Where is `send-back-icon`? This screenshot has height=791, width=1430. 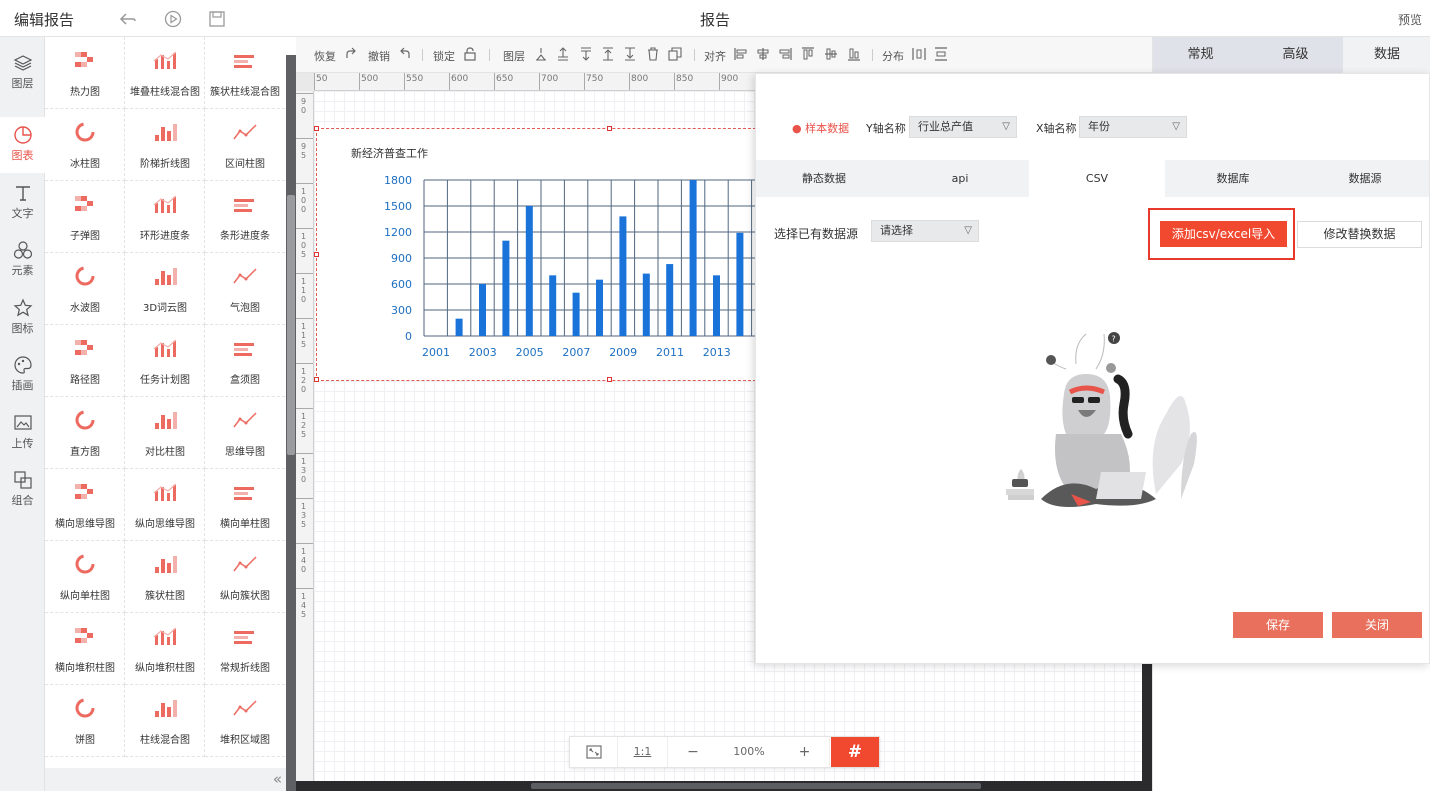 send-back-icon is located at coordinates (586, 54).